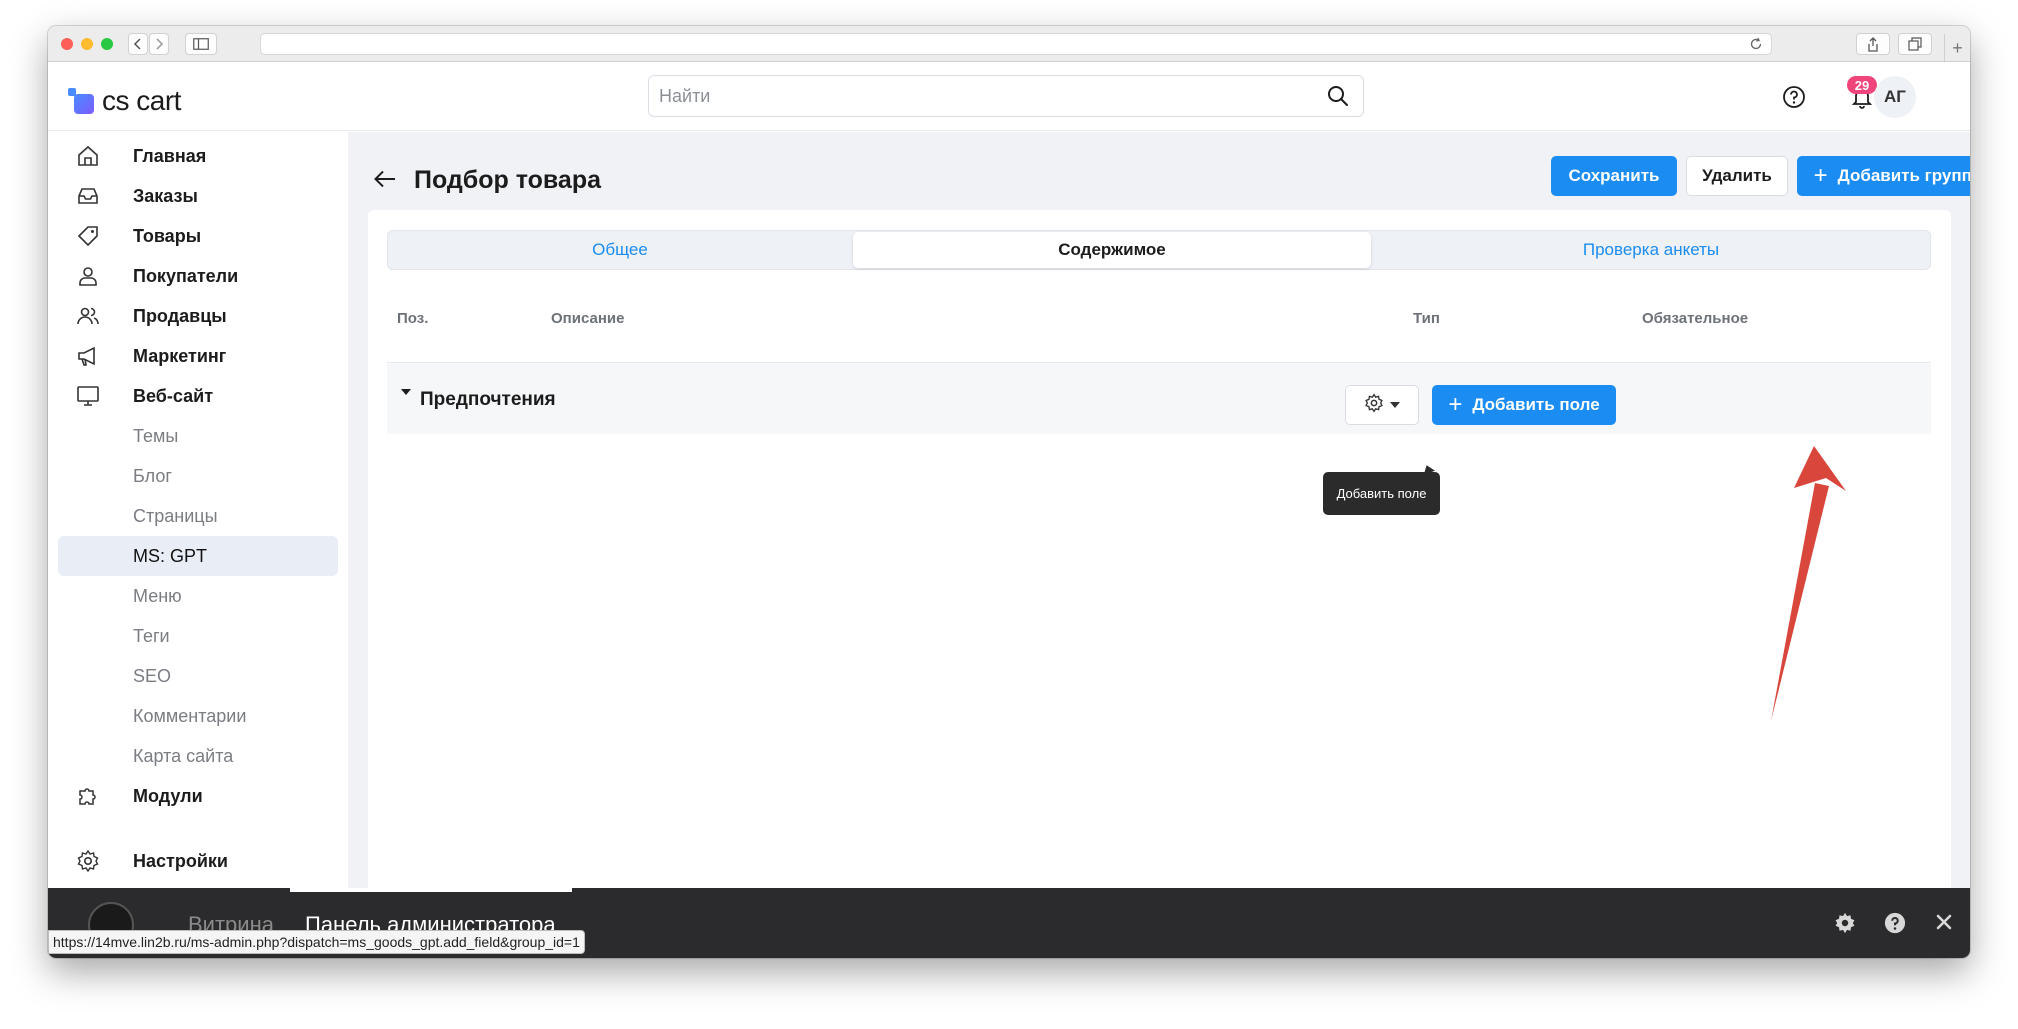 This screenshot has width=2018, height=1029. Describe the element at coordinates (138, 44) in the screenshot. I see `back-icon` at that location.